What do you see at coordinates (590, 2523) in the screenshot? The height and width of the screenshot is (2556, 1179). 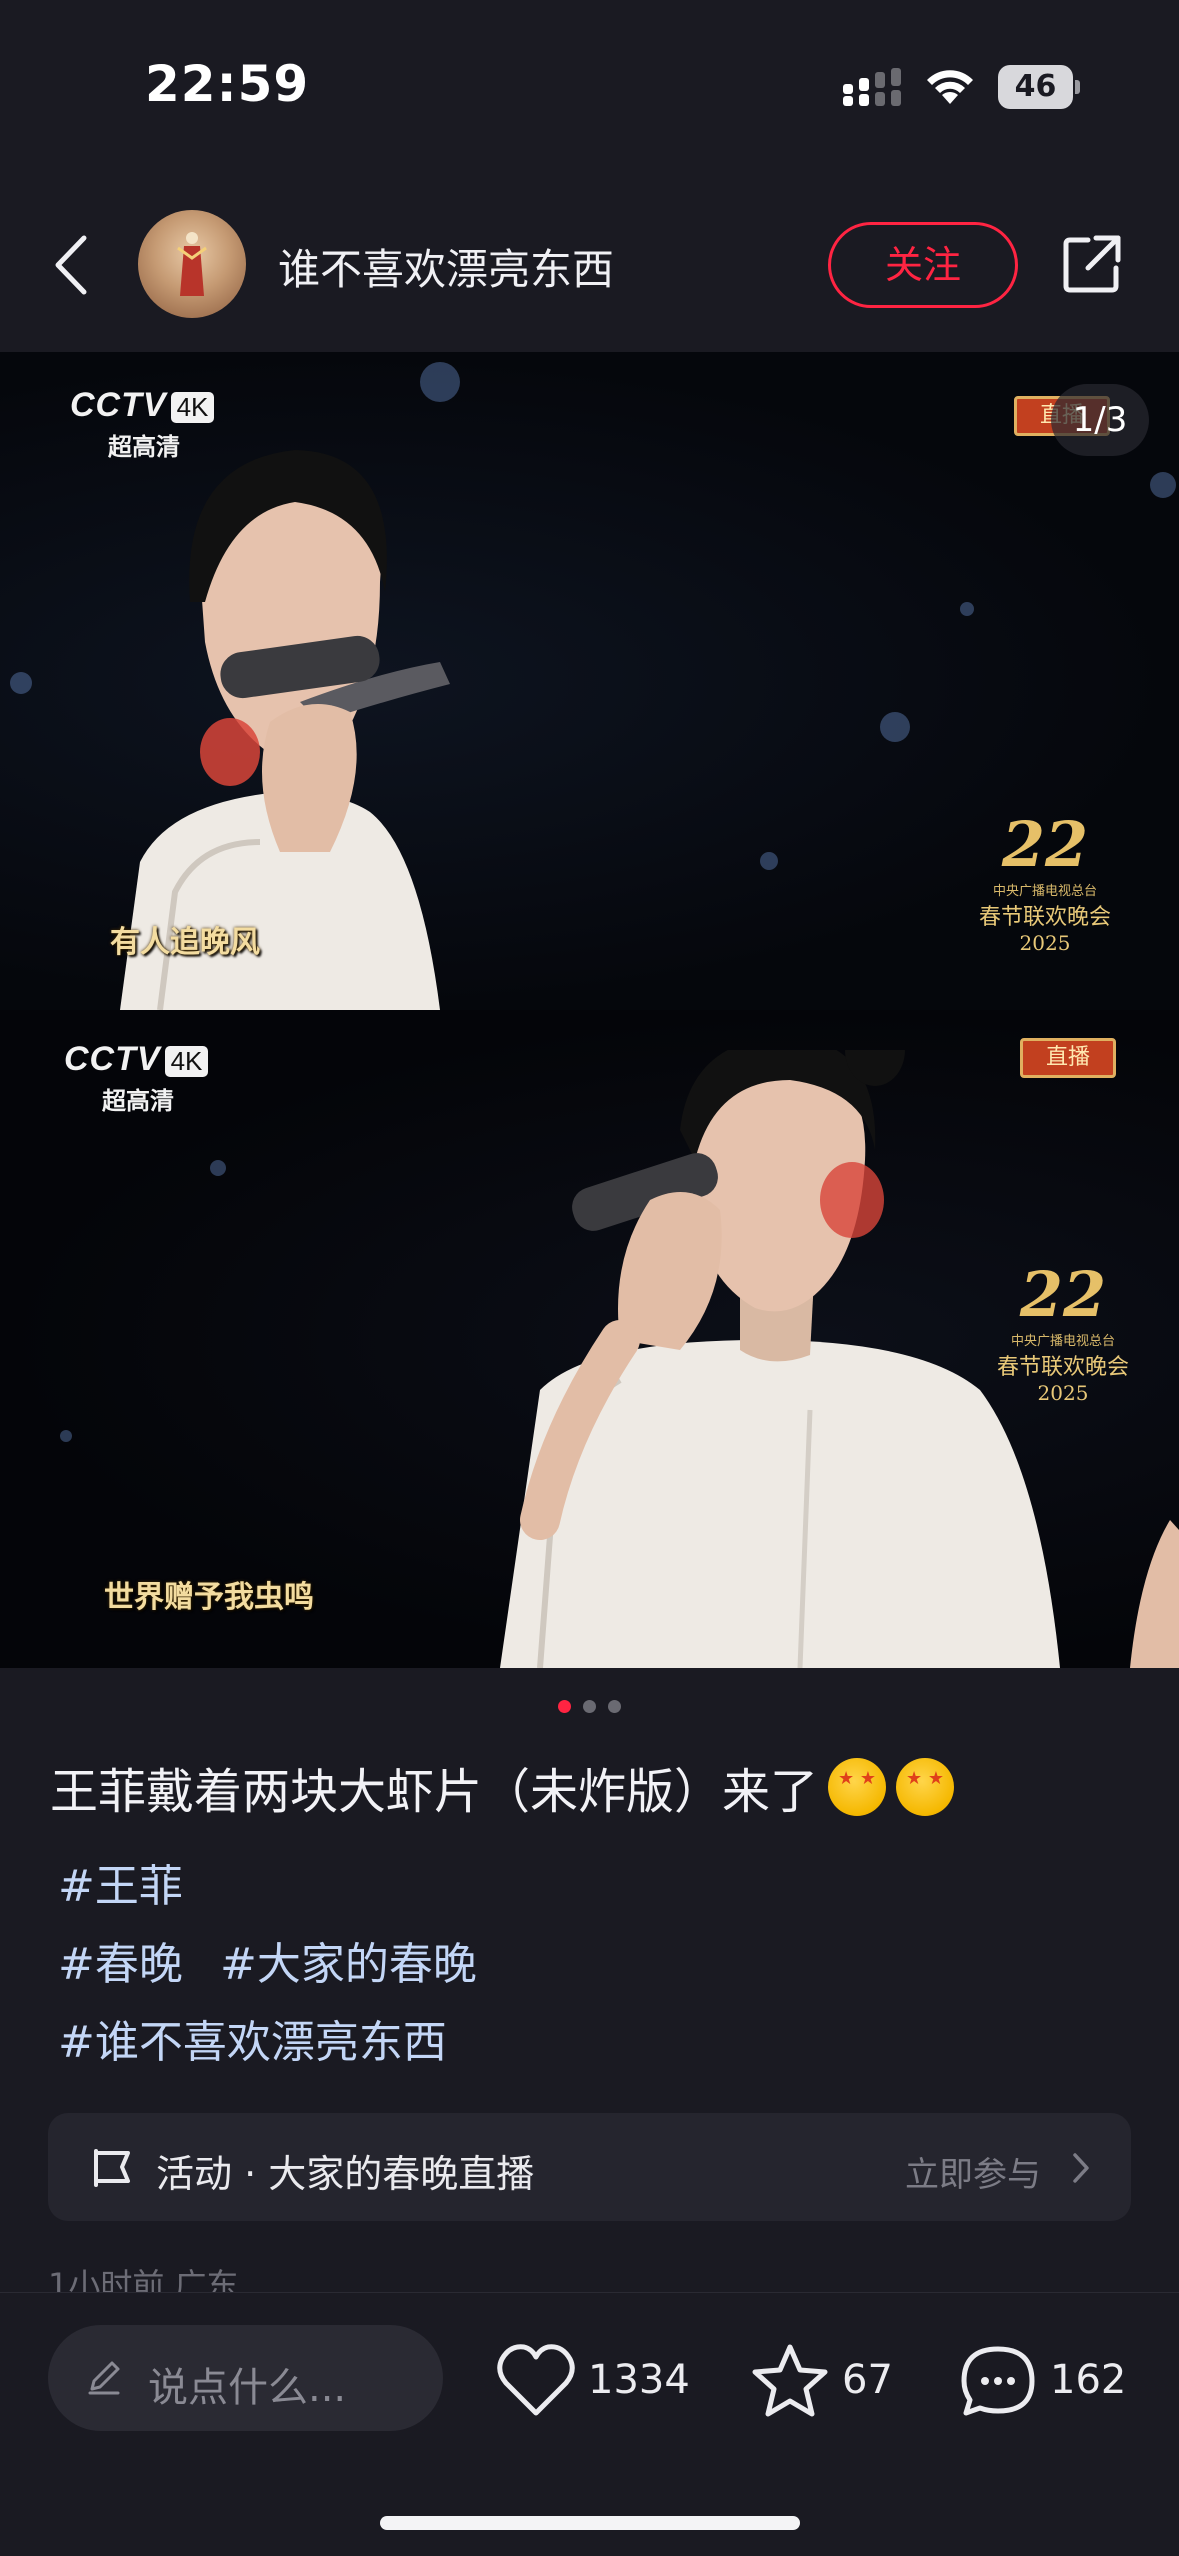 I see `home-indicator` at bounding box center [590, 2523].